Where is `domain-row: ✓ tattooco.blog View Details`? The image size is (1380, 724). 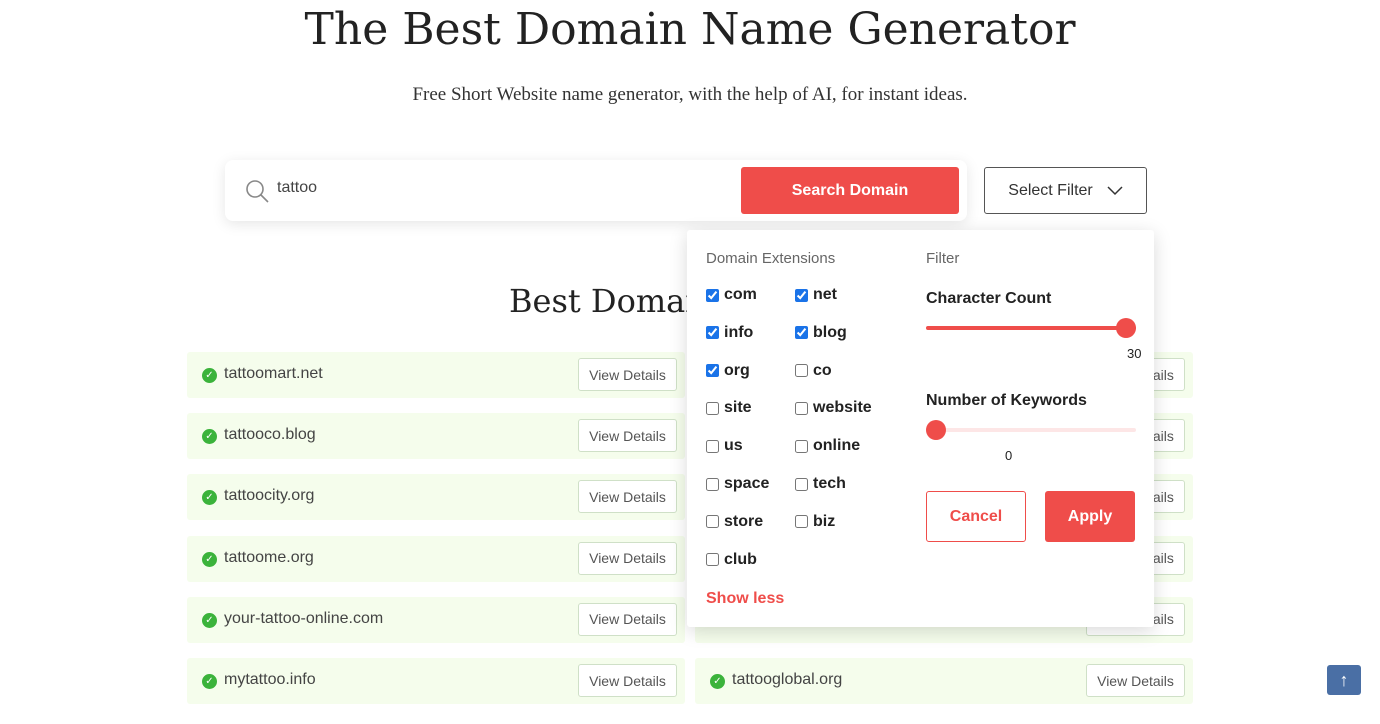 domain-row: ✓ tattooco.blog View Details is located at coordinates (436, 436).